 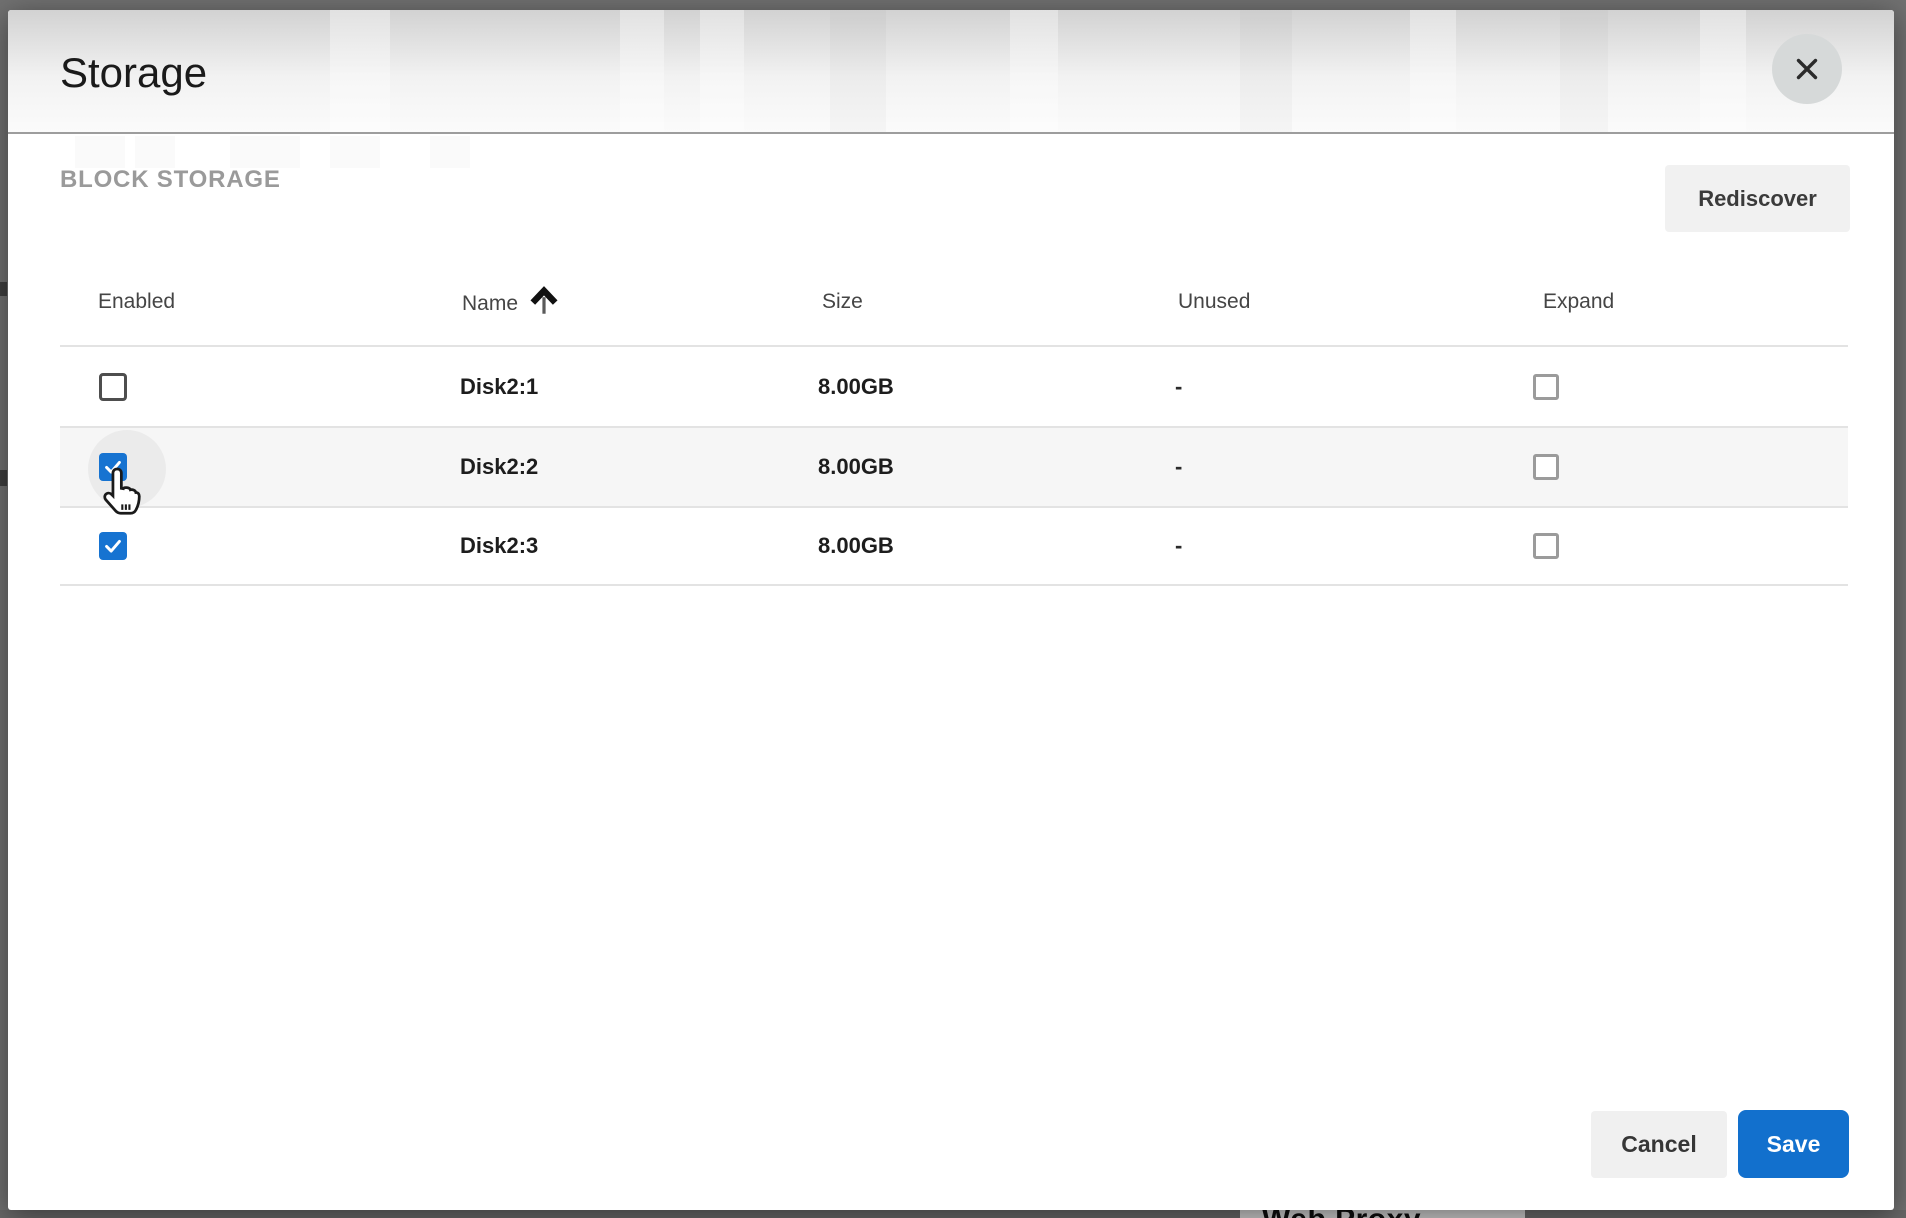 I want to click on table-header-row: Enabled Name Size Unused Expand, so click(x=954, y=311).